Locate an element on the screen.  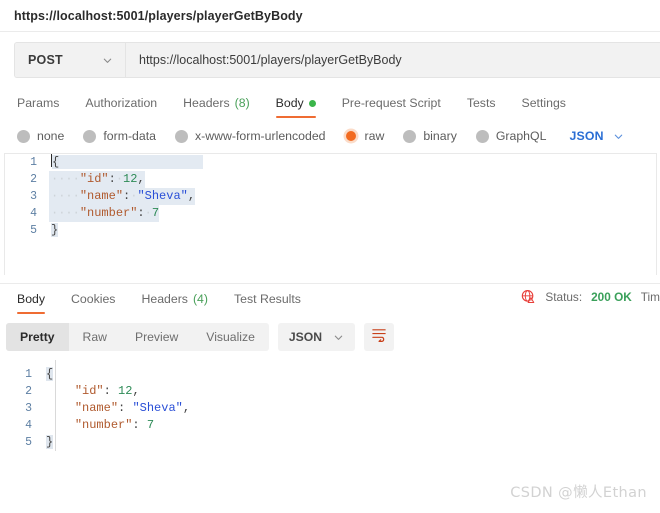
code-line: 3 "name": "Sheva", is located at coordinates (330, 408).